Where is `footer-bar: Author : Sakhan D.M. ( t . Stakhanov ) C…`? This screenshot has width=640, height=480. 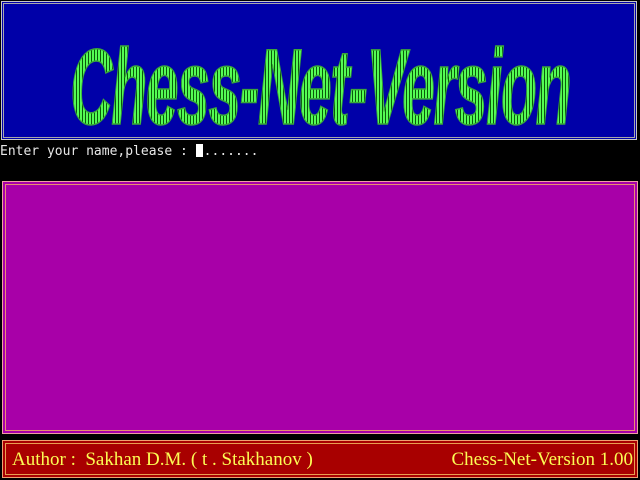 footer-bar: Author : Sakhan D.M. ( t . Stakhanov ) C… is located at coordinates (320, 459).